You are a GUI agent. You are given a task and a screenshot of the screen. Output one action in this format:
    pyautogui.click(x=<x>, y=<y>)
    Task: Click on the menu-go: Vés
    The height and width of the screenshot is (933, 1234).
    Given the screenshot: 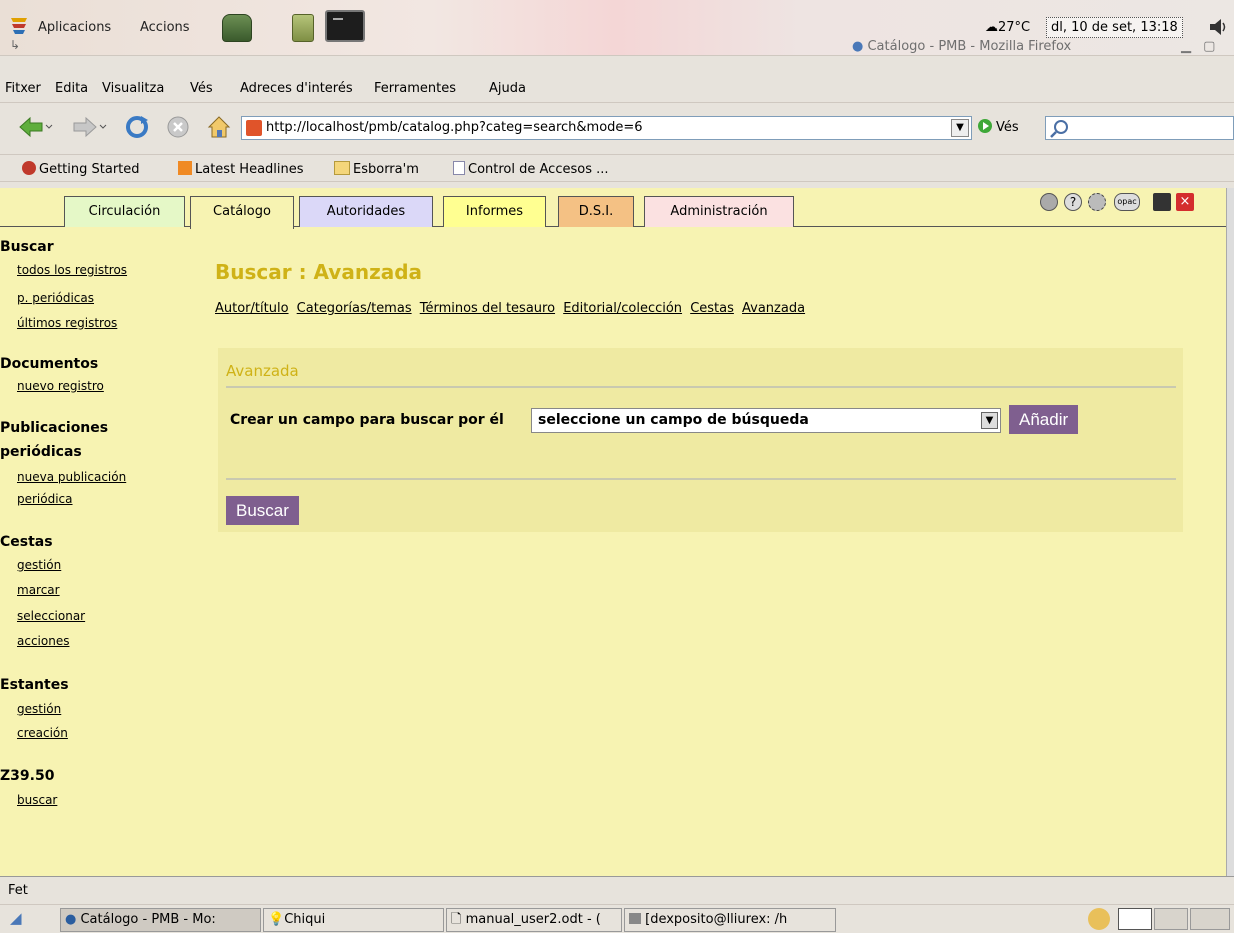 What is the action you would take?
    pyautogui.click(x=201, y=88)
    